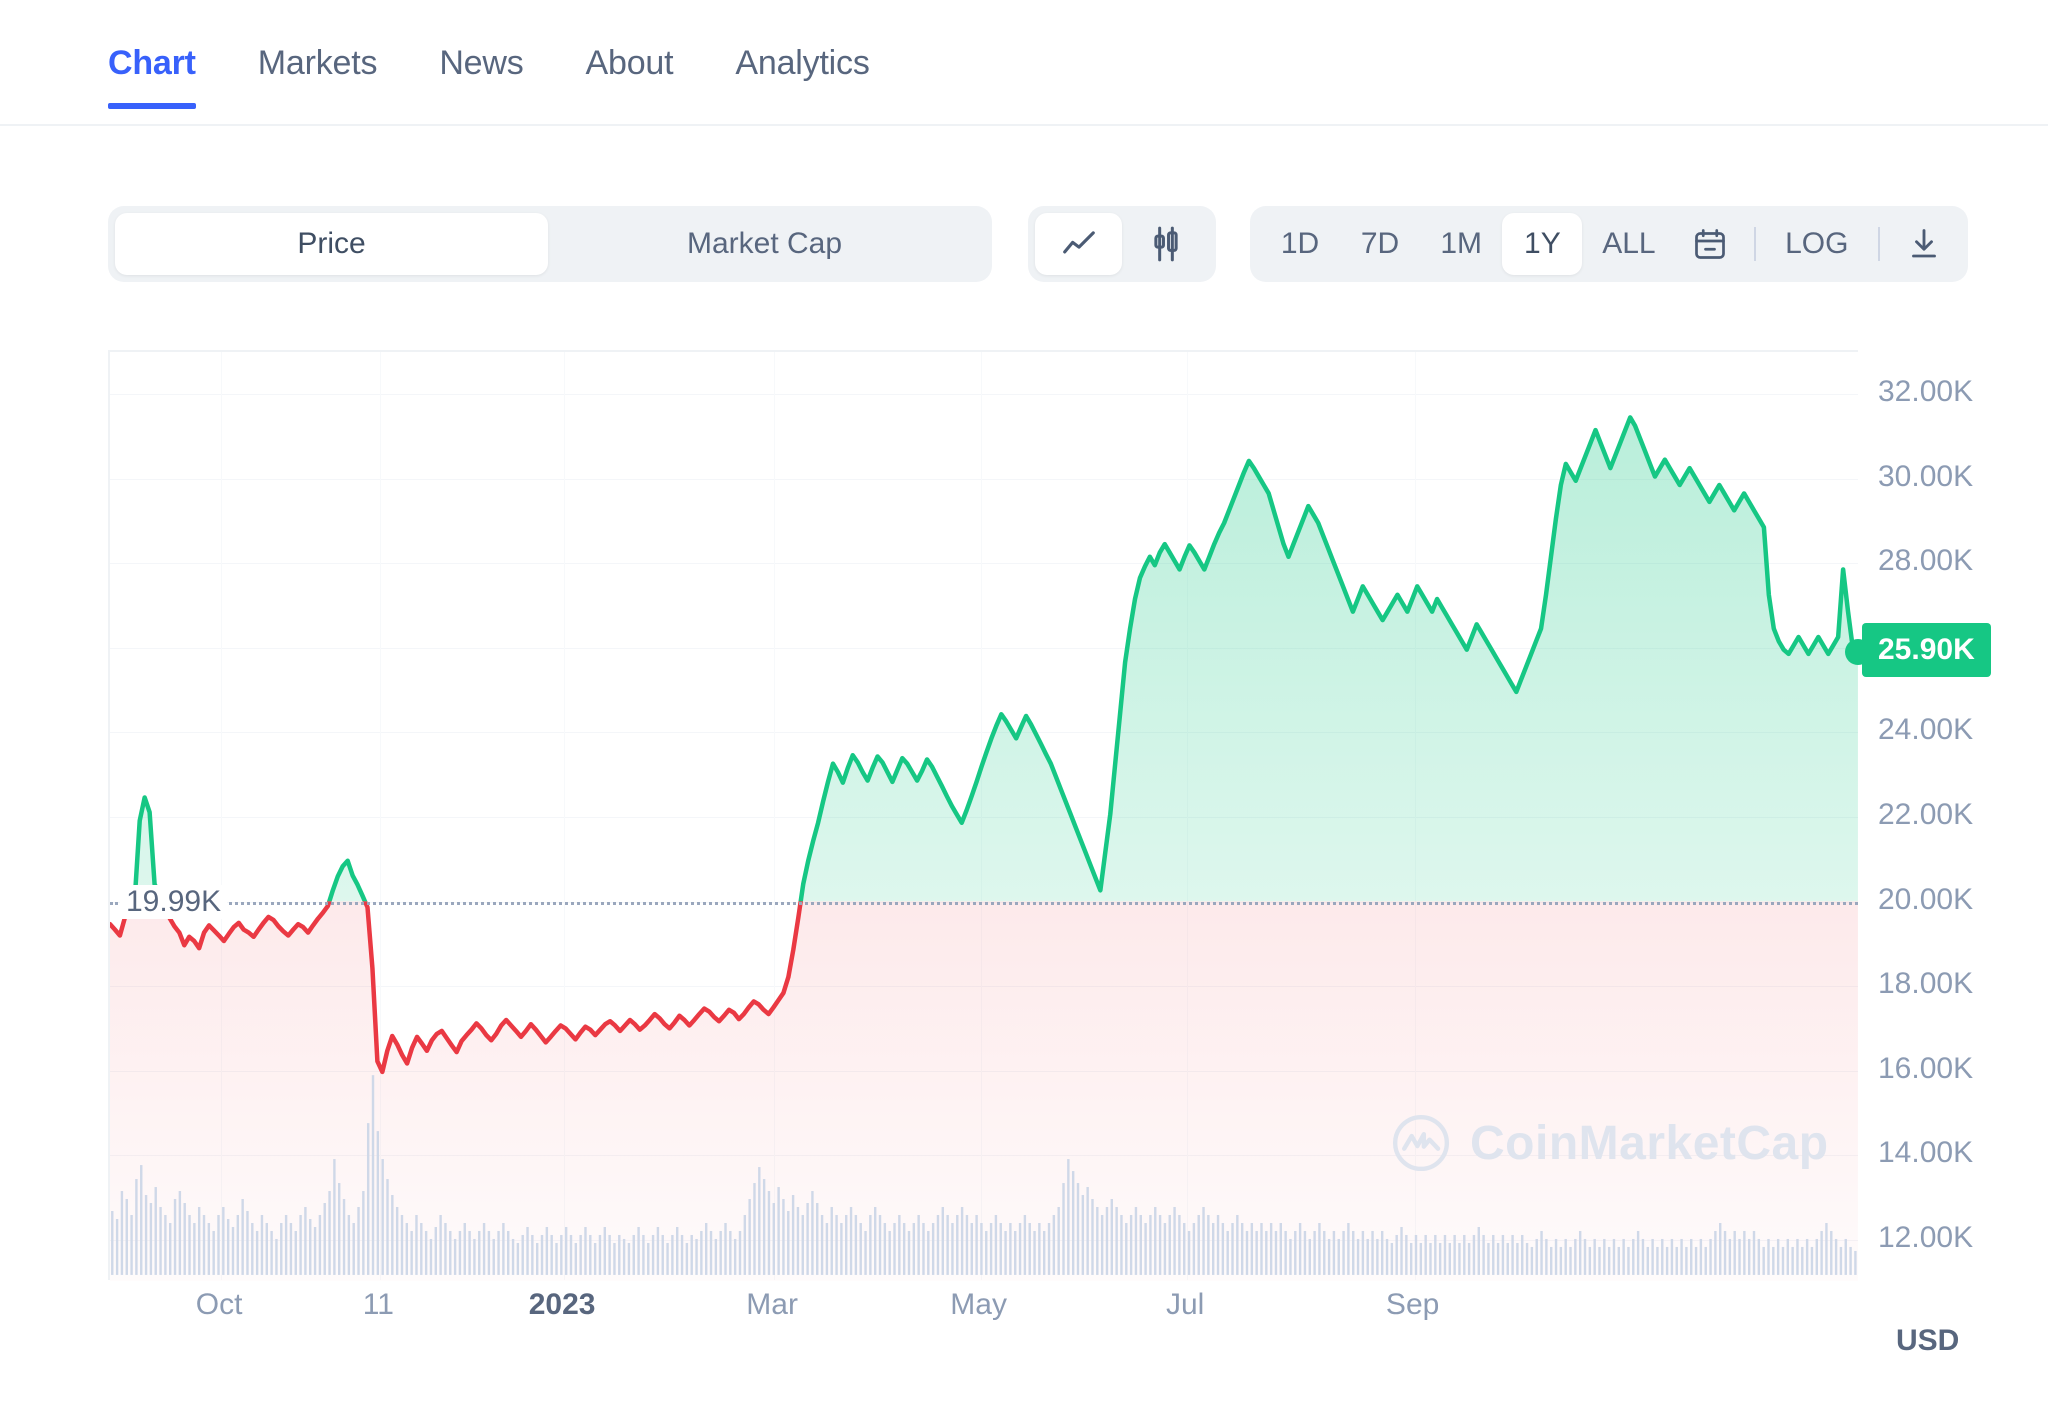 Image resolution: width=2048 pixels, height=1411 pixels. I want to click on x-axis-tick: 2023, so click(562, 1304).